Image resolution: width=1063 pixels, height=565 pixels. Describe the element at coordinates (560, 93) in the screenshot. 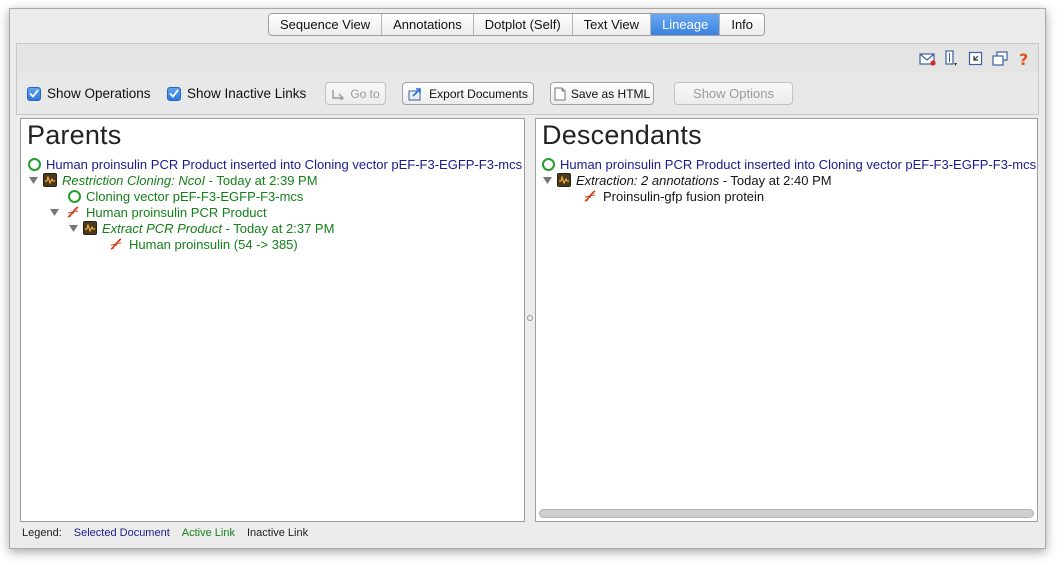

I see `document-icon` at that location.